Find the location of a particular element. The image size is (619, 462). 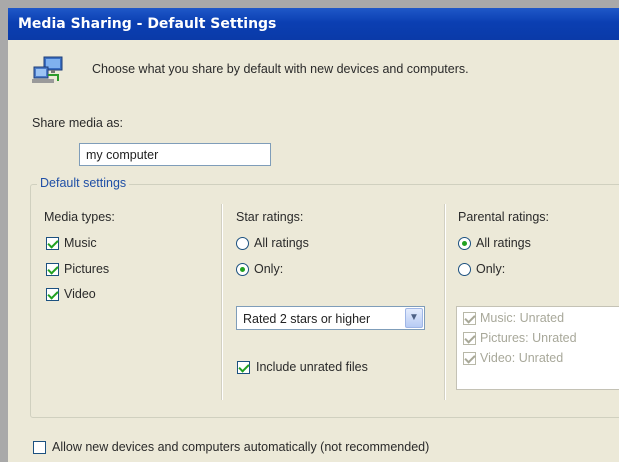

star-all-ratings-radio is located at coordinates (242, 243).